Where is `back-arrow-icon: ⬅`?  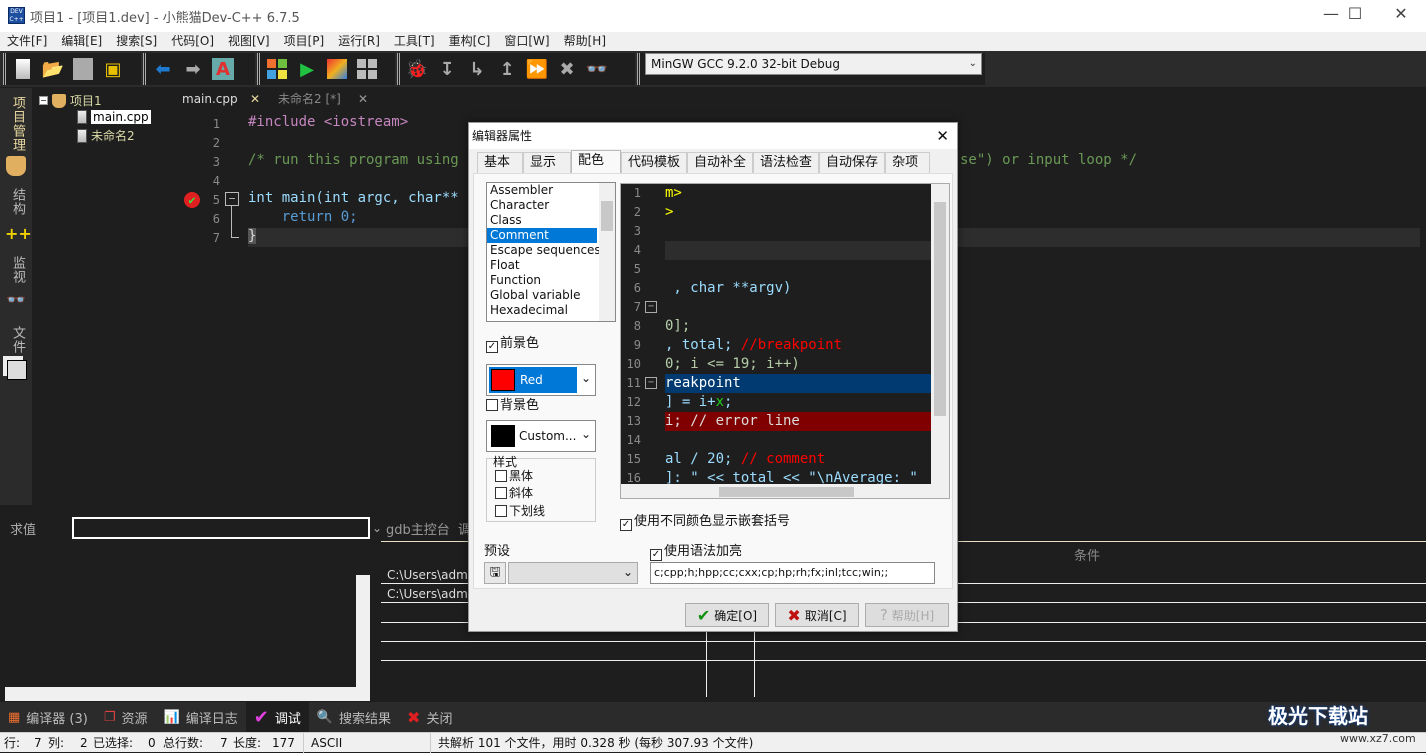
back-arrow-icon: ⬅ is located at coordinates (163, 69).